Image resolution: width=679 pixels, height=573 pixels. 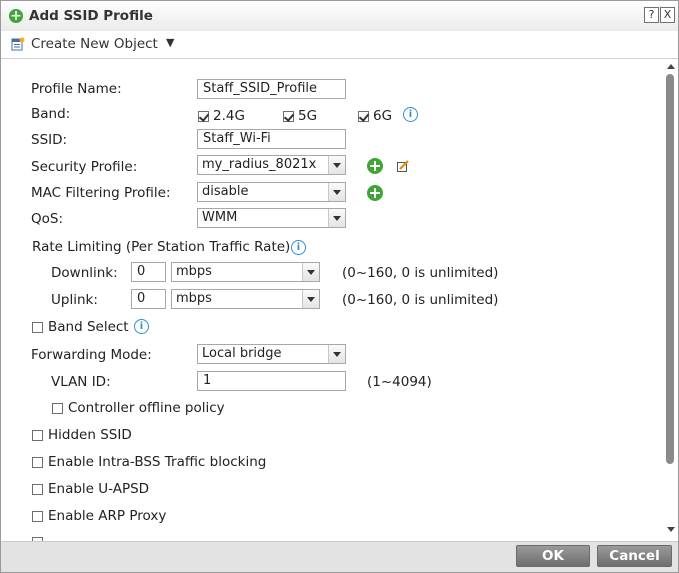 I want to click on close-button: X, so click(x=667, y=15).